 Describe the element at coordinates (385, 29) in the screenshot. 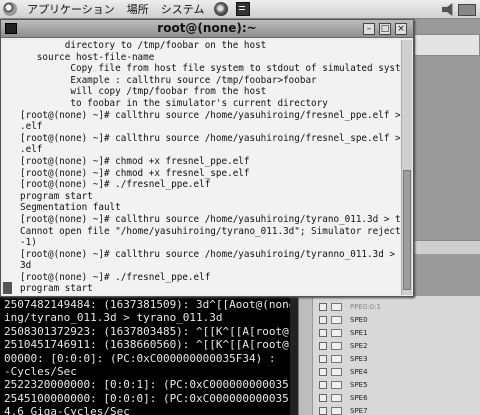

I see `maximize-button: □` at that location.